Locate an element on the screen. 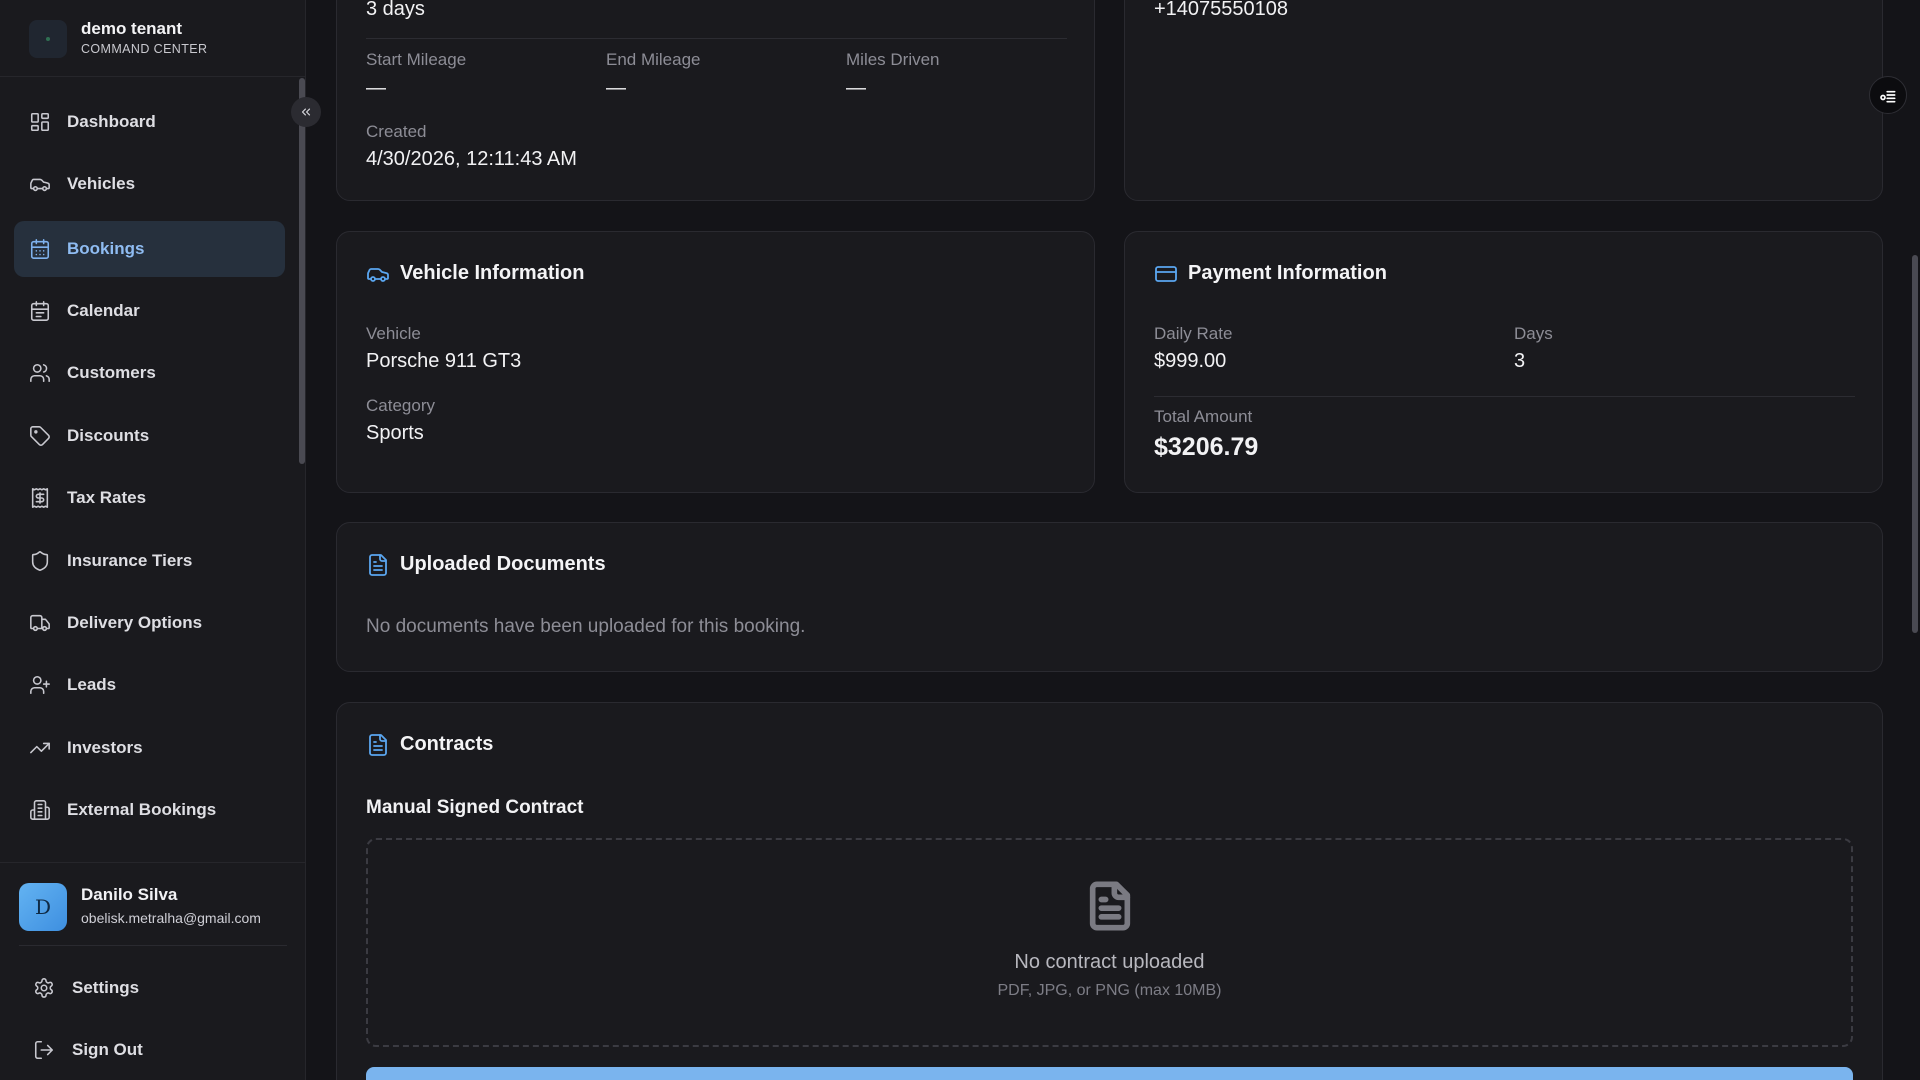  sidebar-item-investors: Investors is located at coordinates (149, 748).